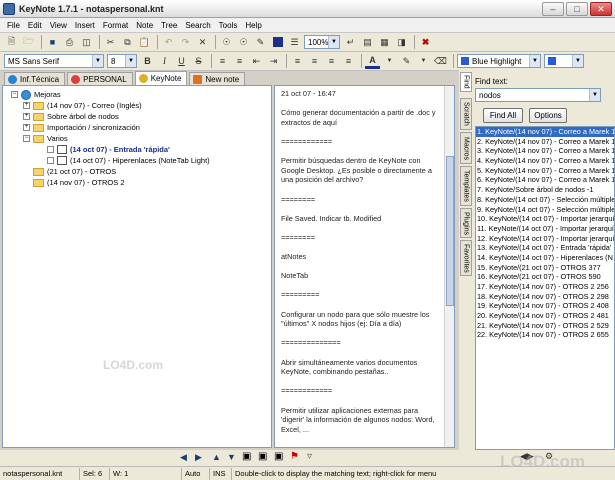 The width and height of the screenshot is (615, 480). Describe the element at coordinates (425, 42) in the screenshot. I see `delete-icon: ✖` at that location.